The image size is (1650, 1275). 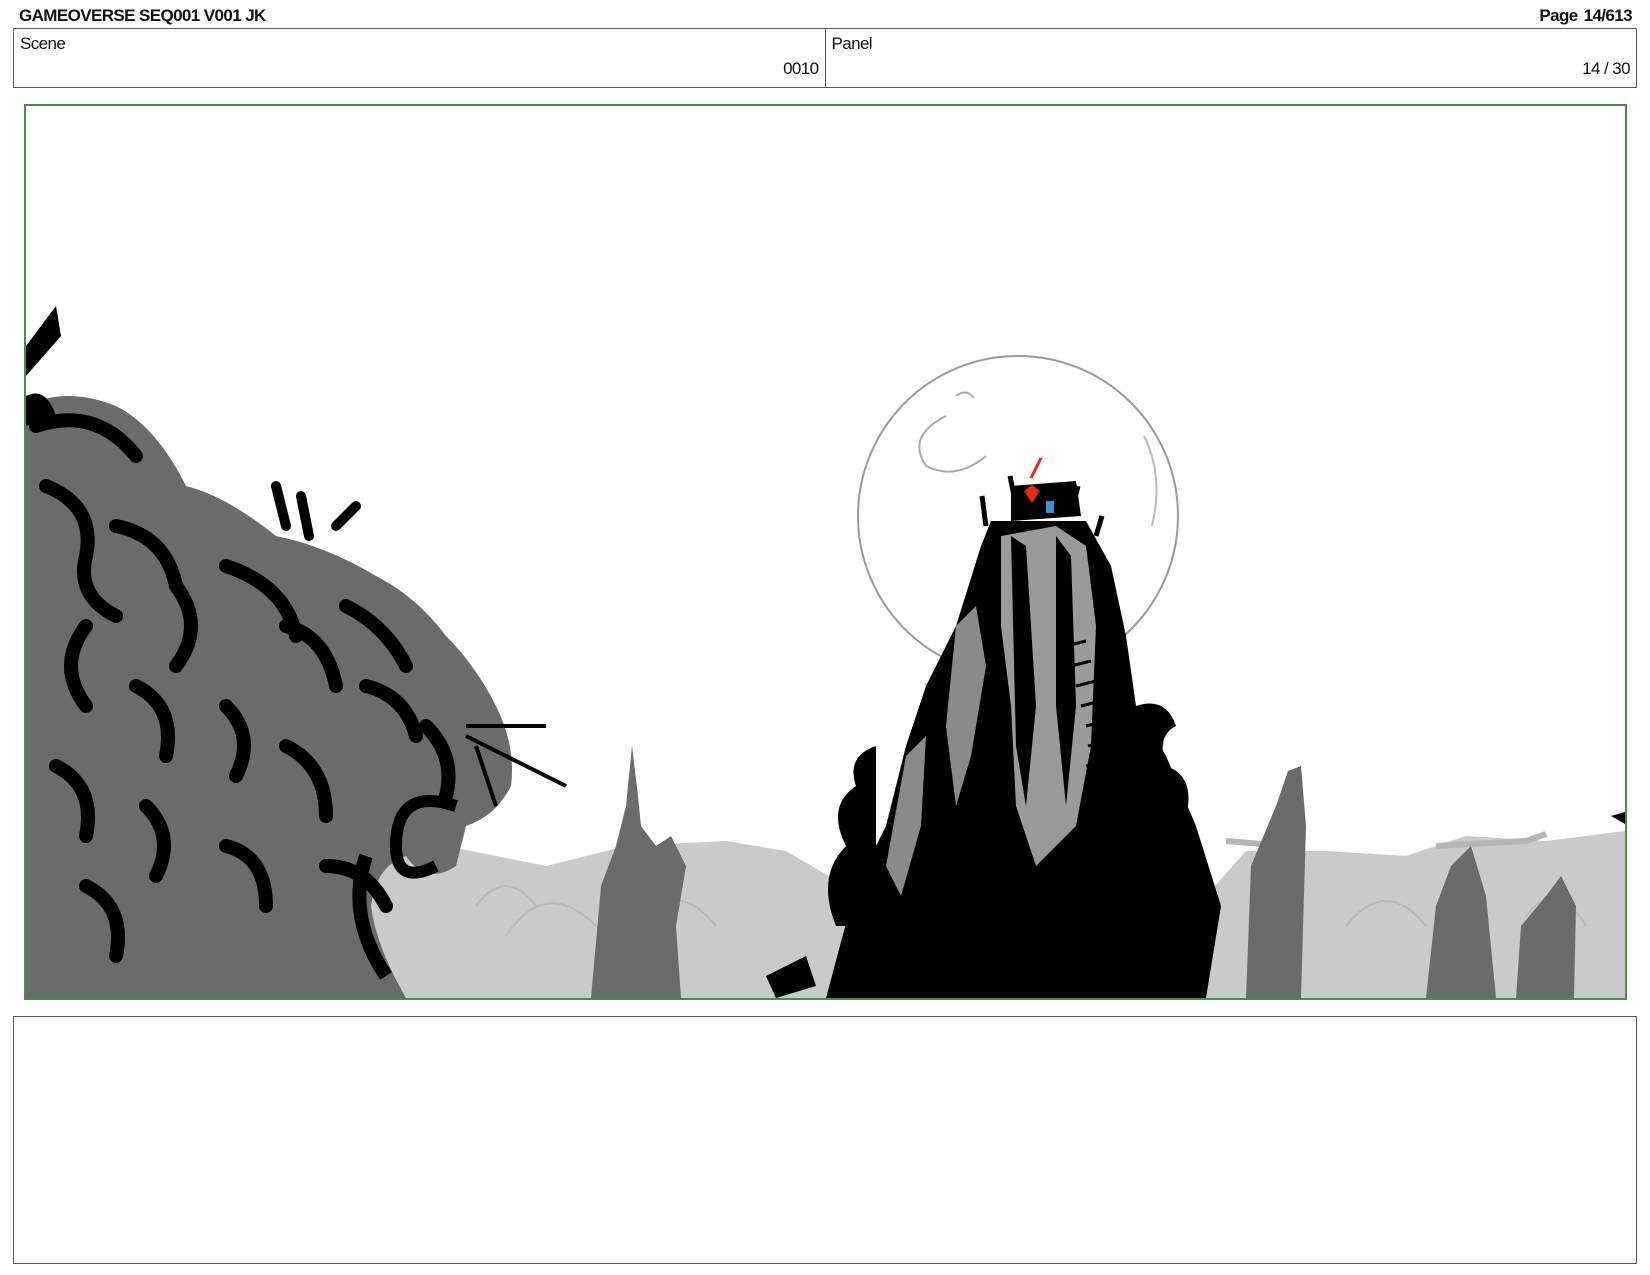 What do you see at coordinates (419, 58) in the screenshot?
I see `scene-cell: Scene 0010` at bounding box center [419, 58].